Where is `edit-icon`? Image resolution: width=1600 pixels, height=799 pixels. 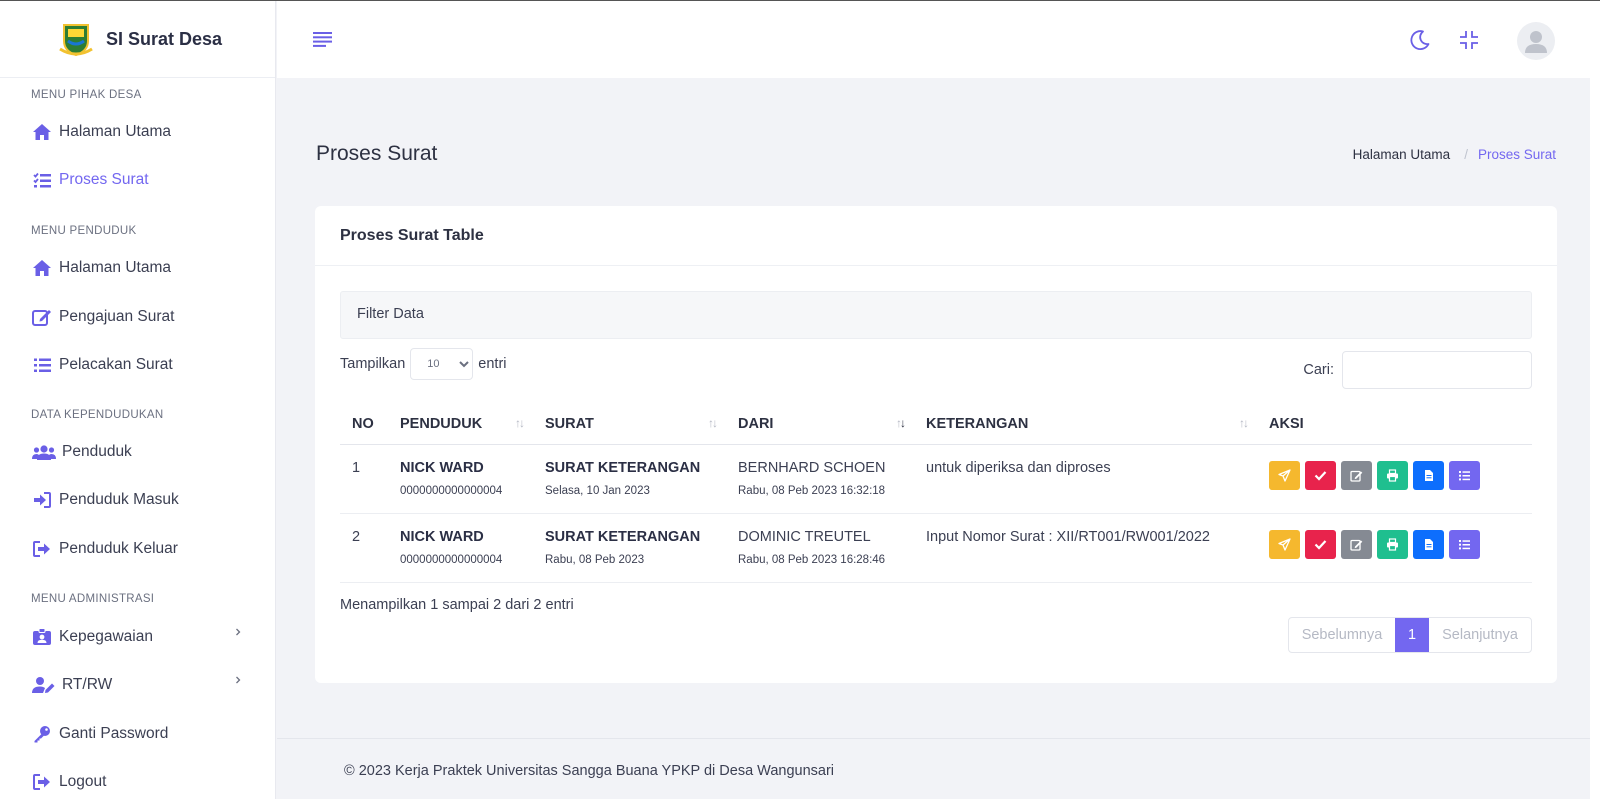
edit-icon is located at coordinates (42, 317).